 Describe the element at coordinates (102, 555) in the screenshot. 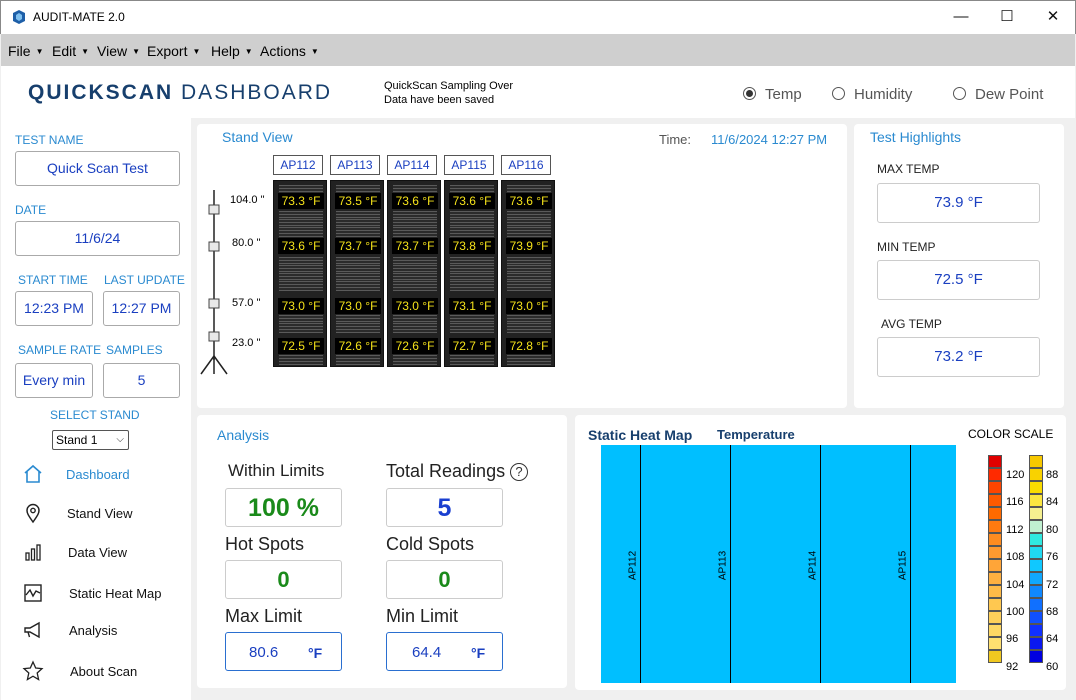

I see `nav-data-view: Data View` at that location.